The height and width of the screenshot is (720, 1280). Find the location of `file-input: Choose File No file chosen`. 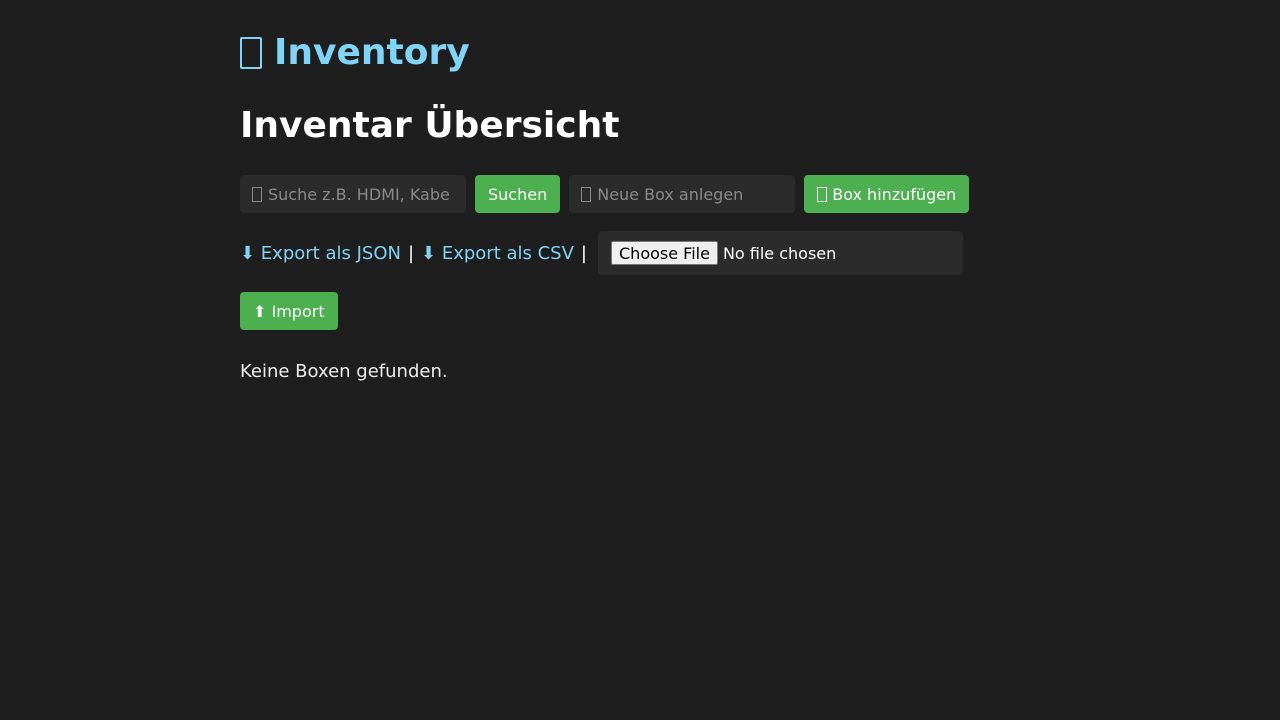

file-input: Choose File No file chosen is located at coordinates (780, 253).